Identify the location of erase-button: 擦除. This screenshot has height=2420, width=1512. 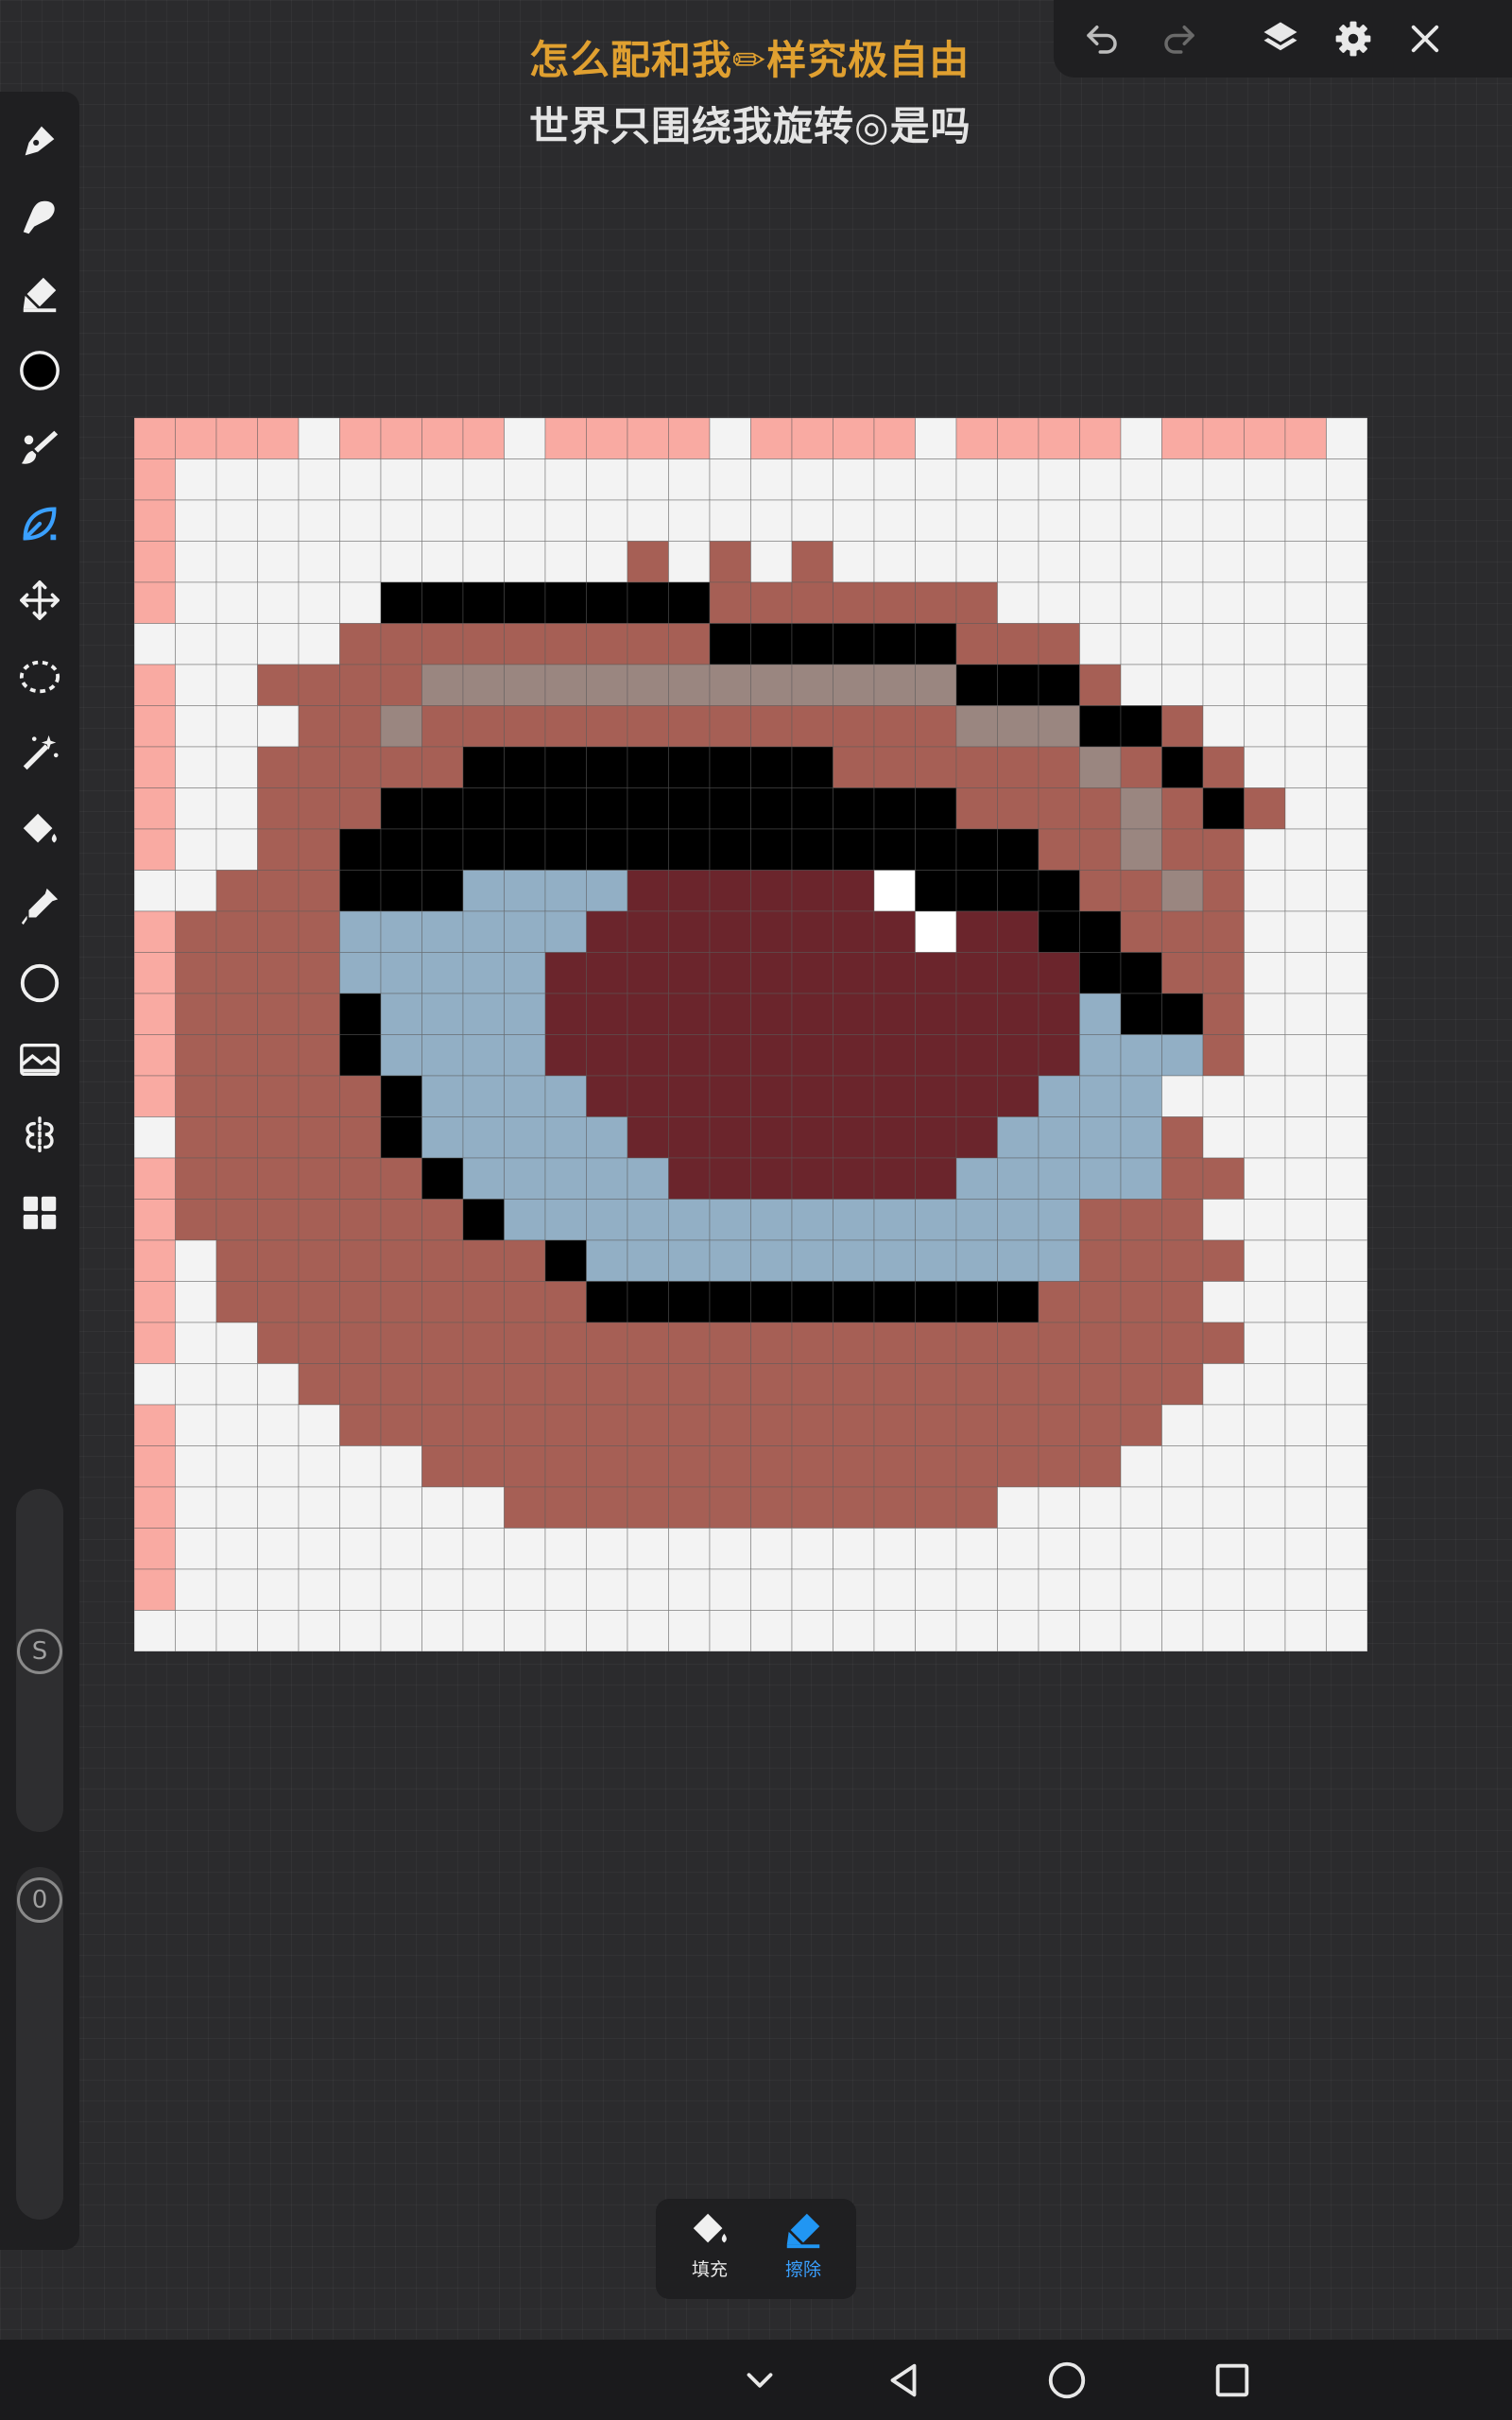
(803, 2250).